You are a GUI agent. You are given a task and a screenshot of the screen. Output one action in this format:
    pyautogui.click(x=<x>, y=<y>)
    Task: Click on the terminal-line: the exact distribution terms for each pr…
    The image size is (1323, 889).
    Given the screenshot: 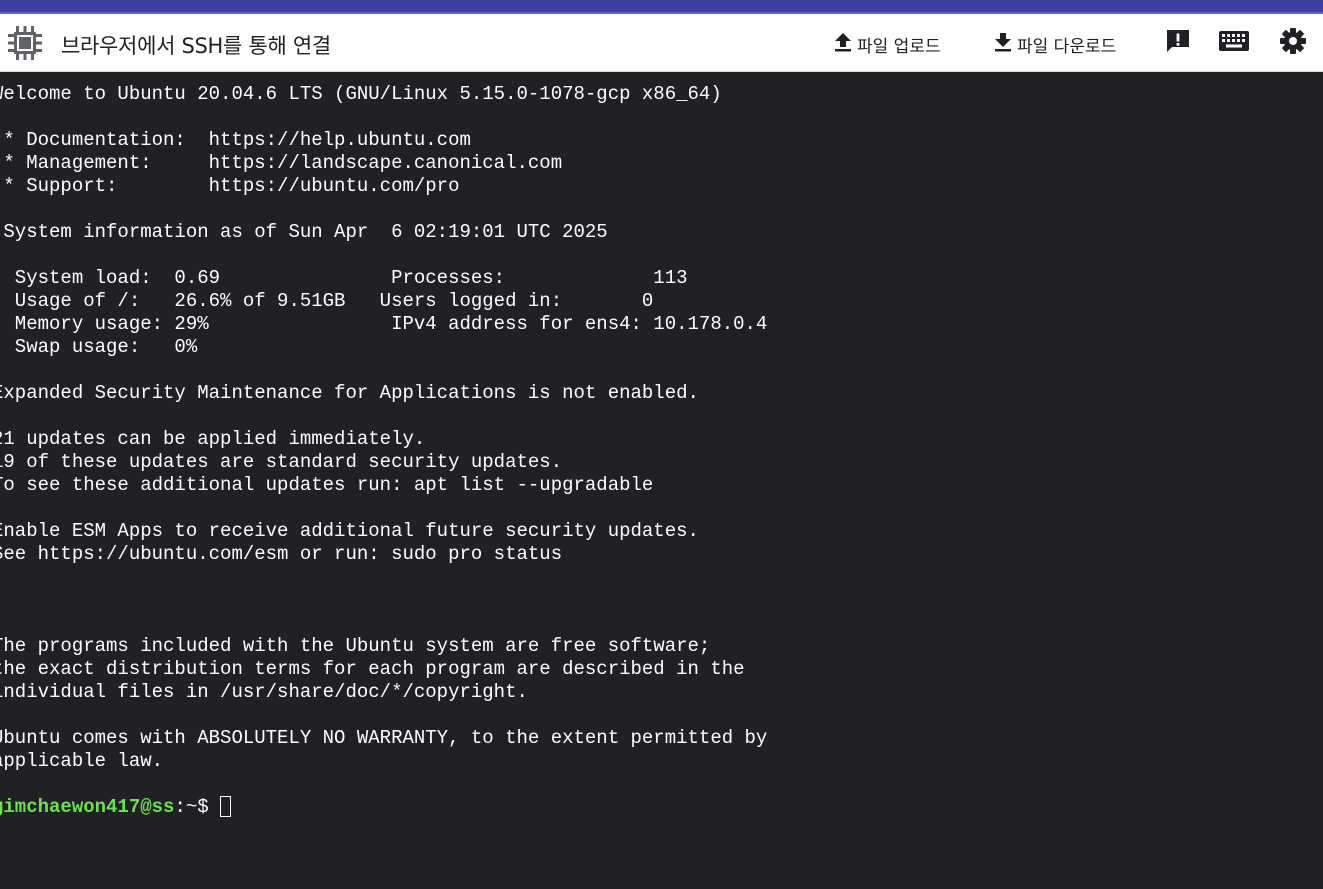 What is the action you would take?
    pyautogui.click(x=372, y=669)
    